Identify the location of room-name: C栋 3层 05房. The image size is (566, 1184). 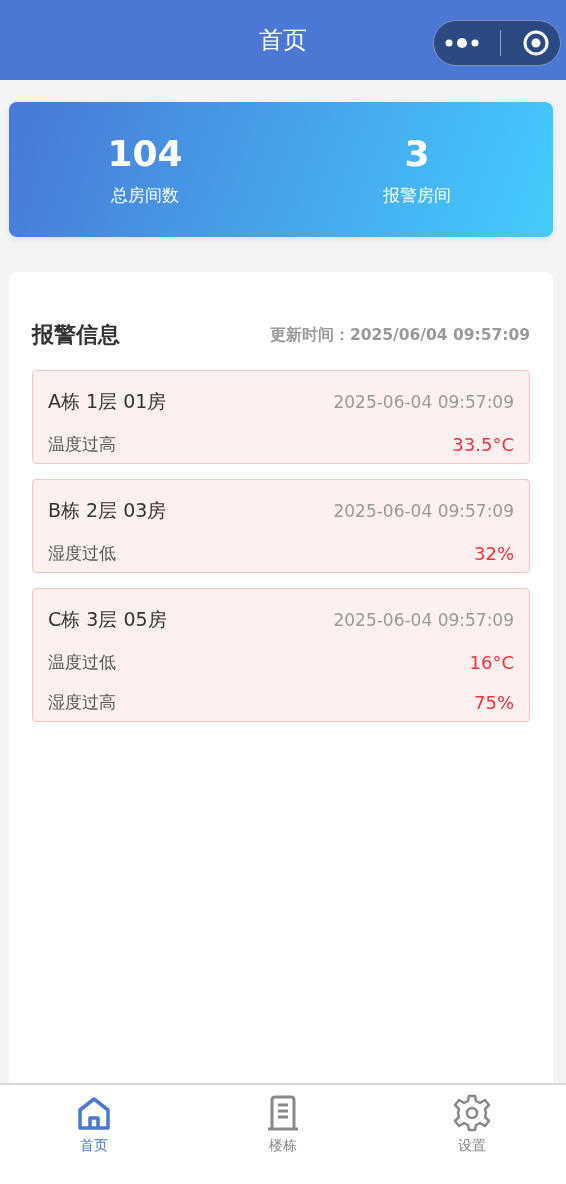
(107, 619).